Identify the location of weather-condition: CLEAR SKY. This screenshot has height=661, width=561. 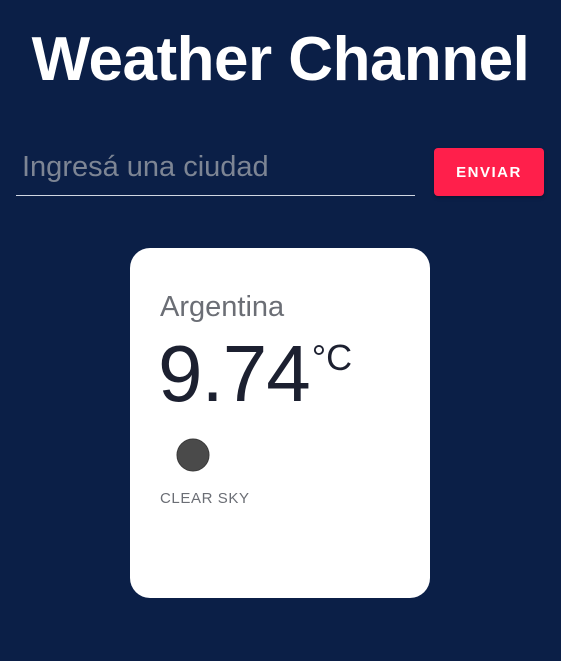
(205, 498).